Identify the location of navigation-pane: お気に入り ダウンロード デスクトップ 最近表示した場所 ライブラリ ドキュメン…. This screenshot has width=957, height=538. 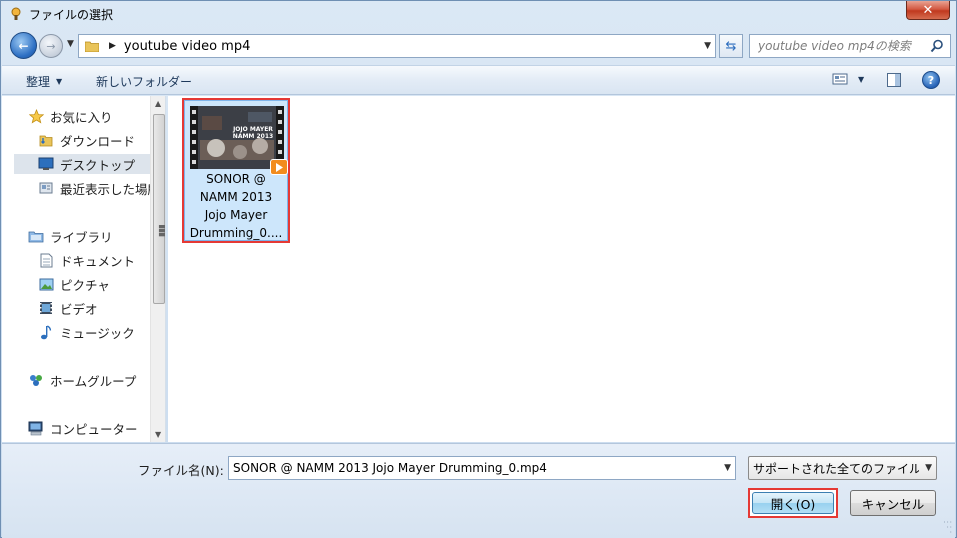
(84, 269).